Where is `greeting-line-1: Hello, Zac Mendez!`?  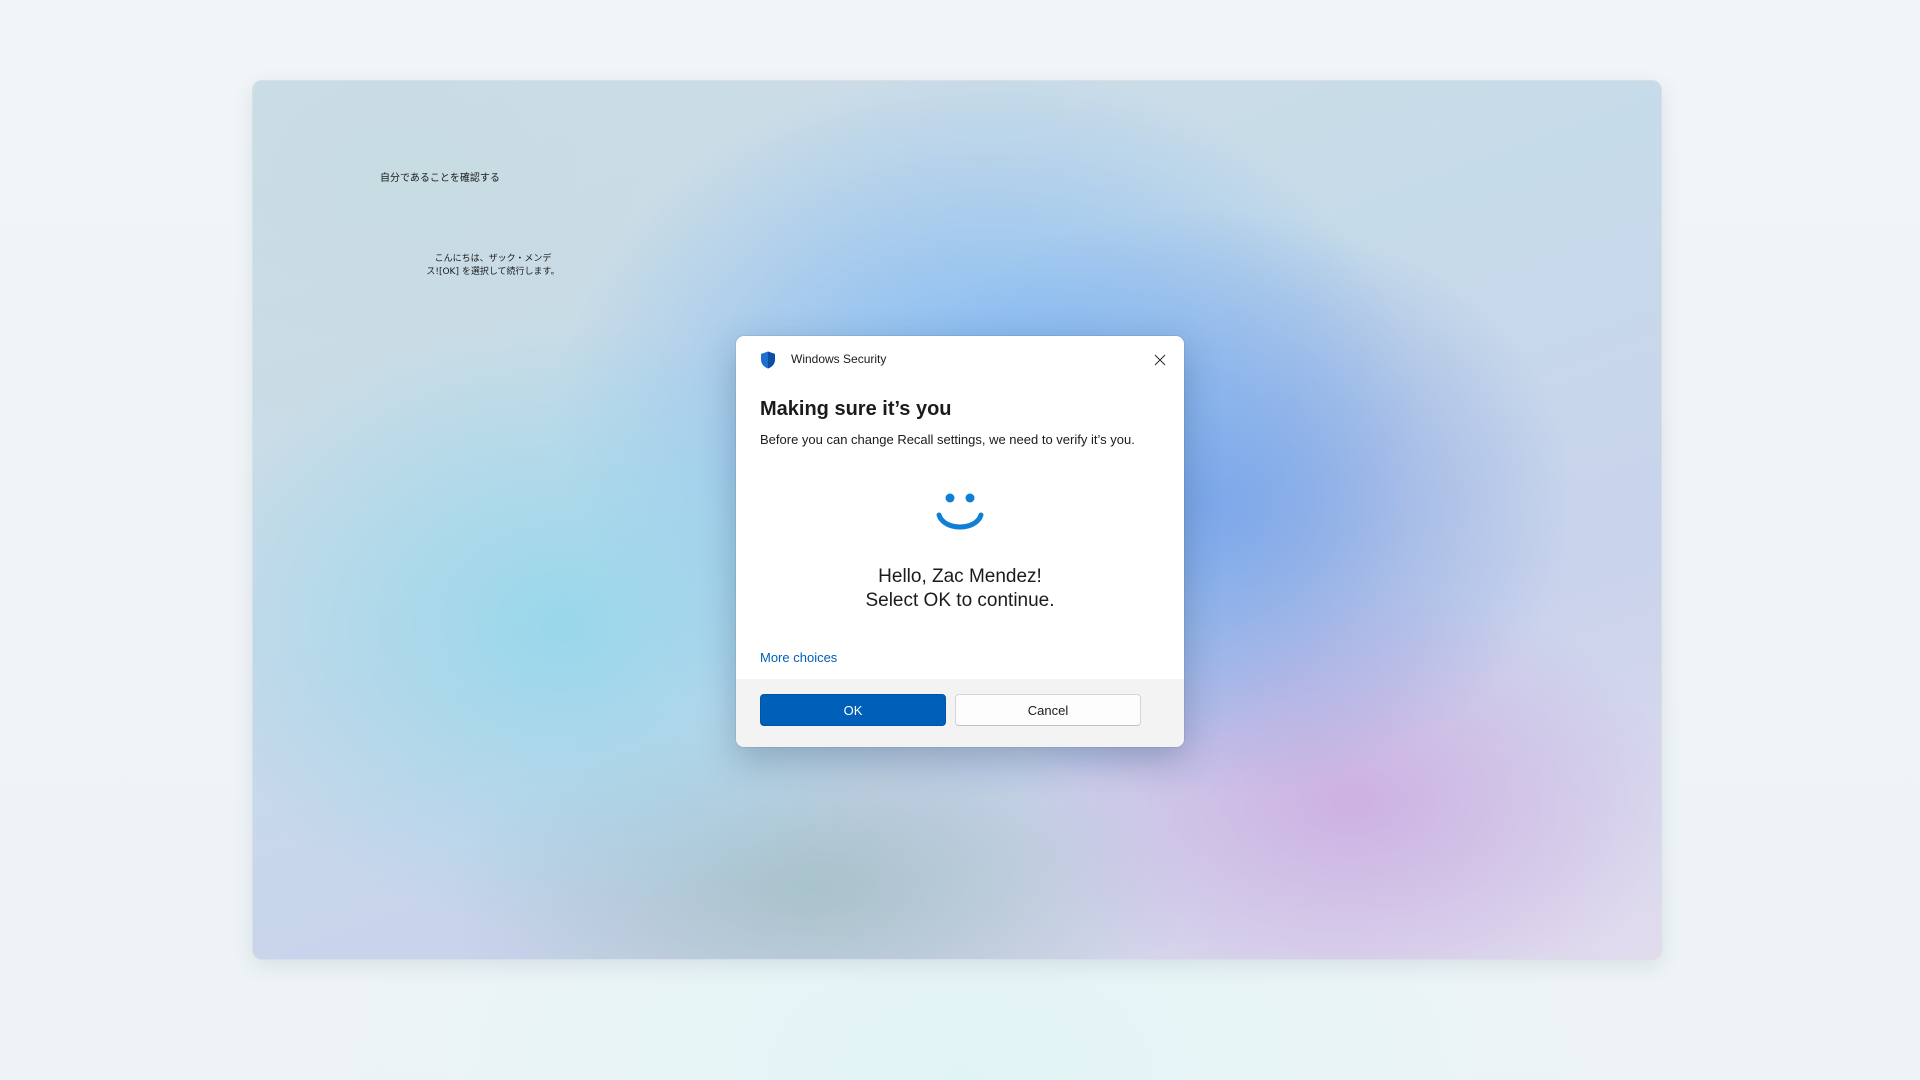
greeting-line-1: Hello, Zac Mendez! is located at coordinates (960, 576).